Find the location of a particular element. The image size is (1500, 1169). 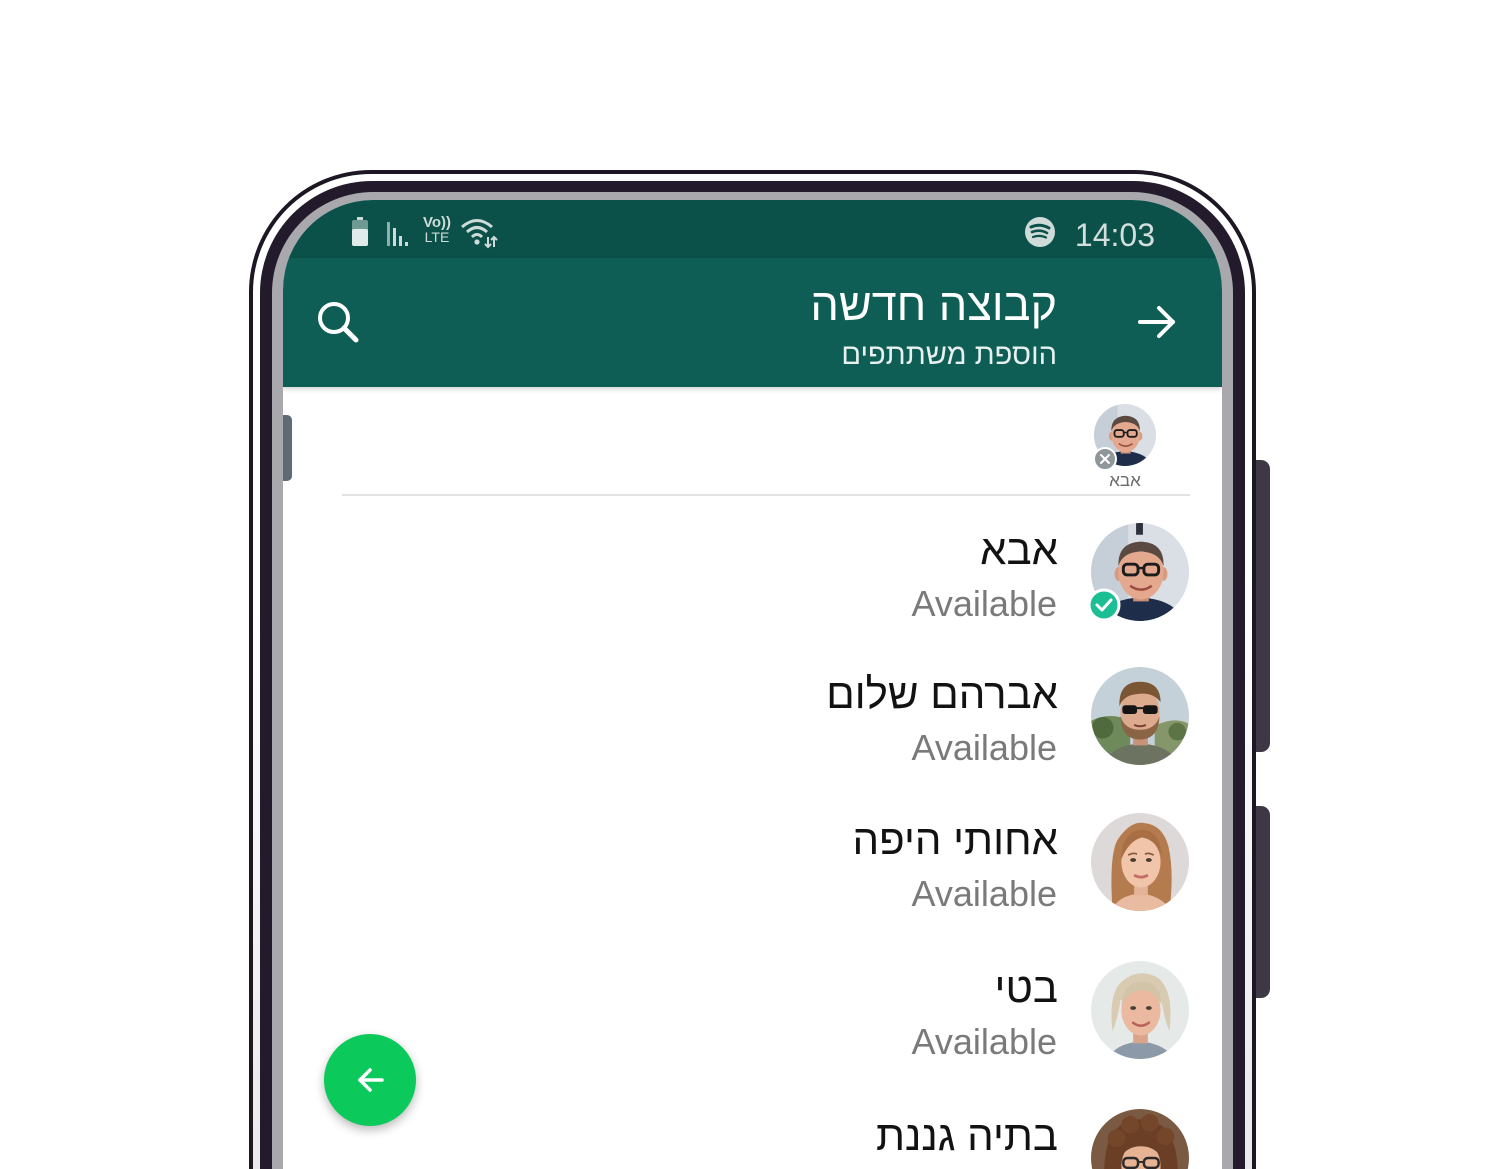

contact-row: בטי Available is located at coordinates (752, 1011).